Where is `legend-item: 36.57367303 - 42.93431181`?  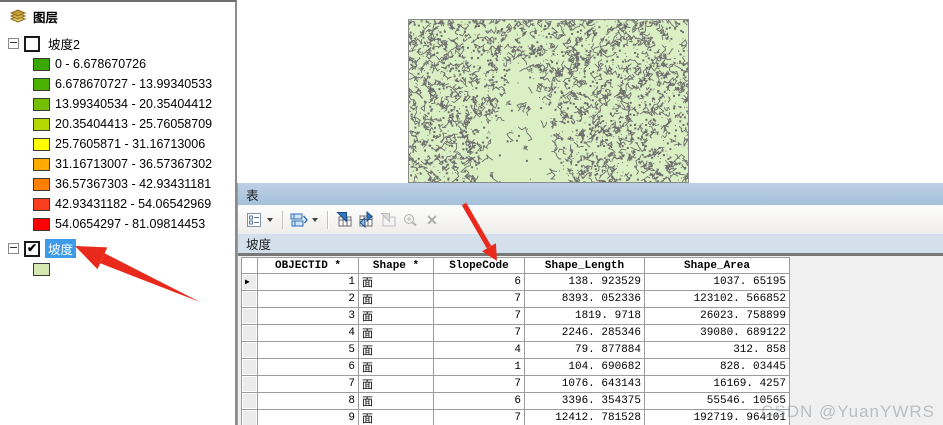
legend-item: 36.57367303 - 42.93431181 is located at coordinates (134, 184).